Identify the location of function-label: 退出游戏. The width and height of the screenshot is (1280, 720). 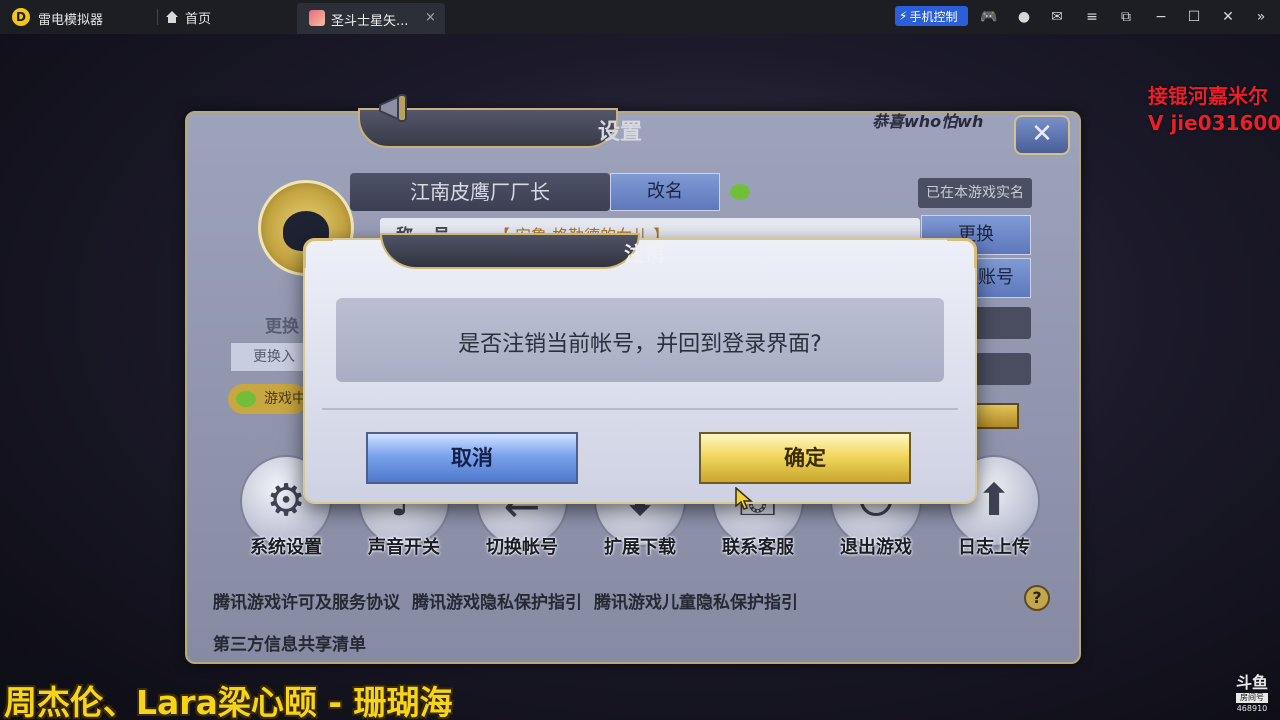
(876, 547).